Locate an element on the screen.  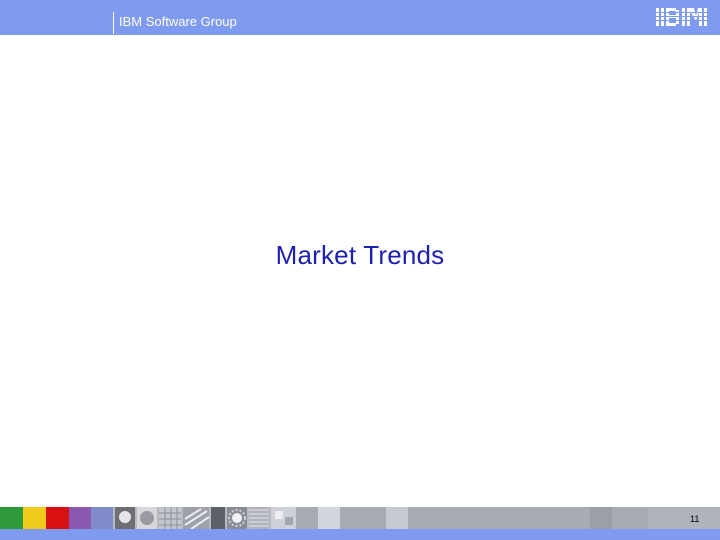
footer-swatch-red is located at coordinates (57, 518).